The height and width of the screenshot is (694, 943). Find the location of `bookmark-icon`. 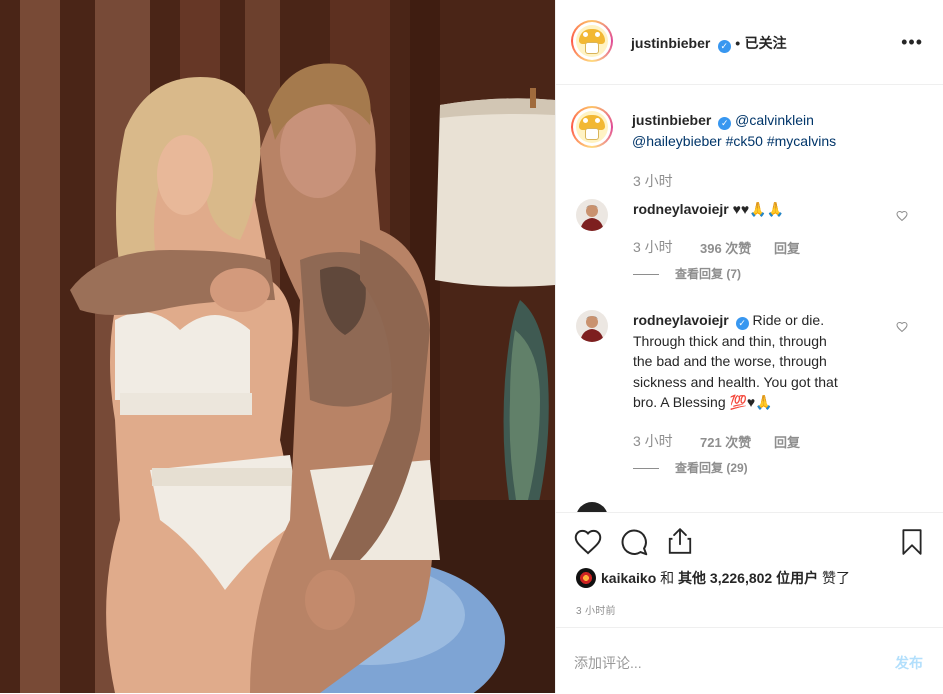

bookmark-icon is located at coordinates (912, 542).